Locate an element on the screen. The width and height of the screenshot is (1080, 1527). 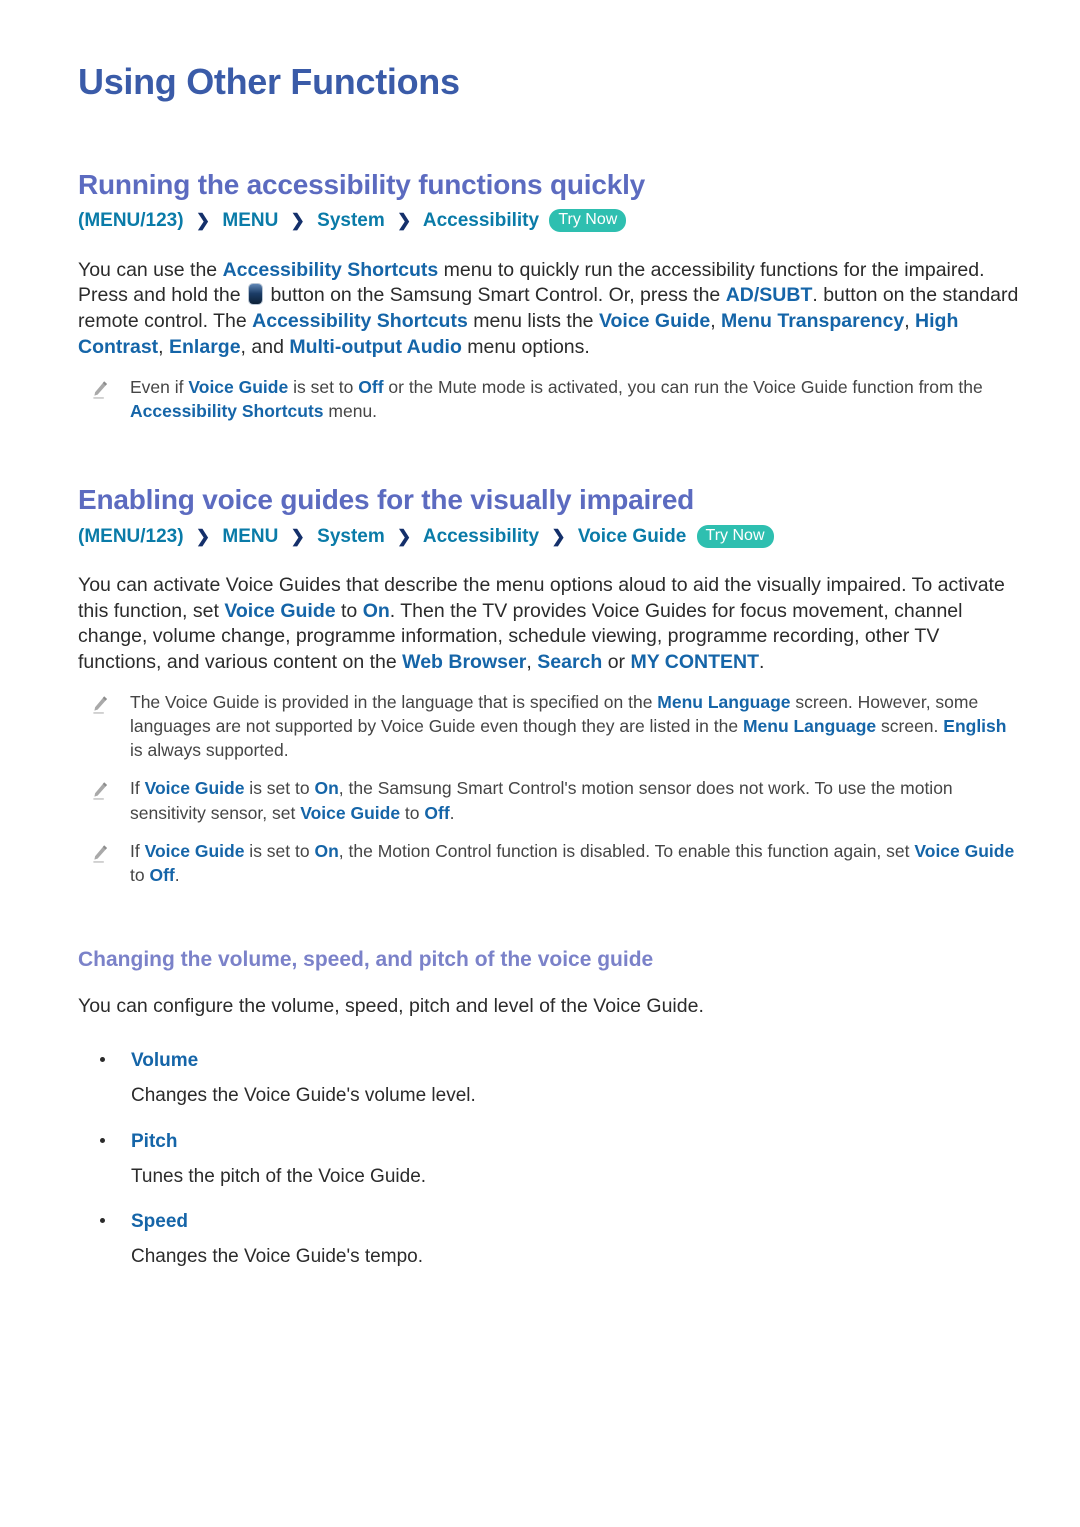
remote-control-button-icon is located at coordinates (256, 294).